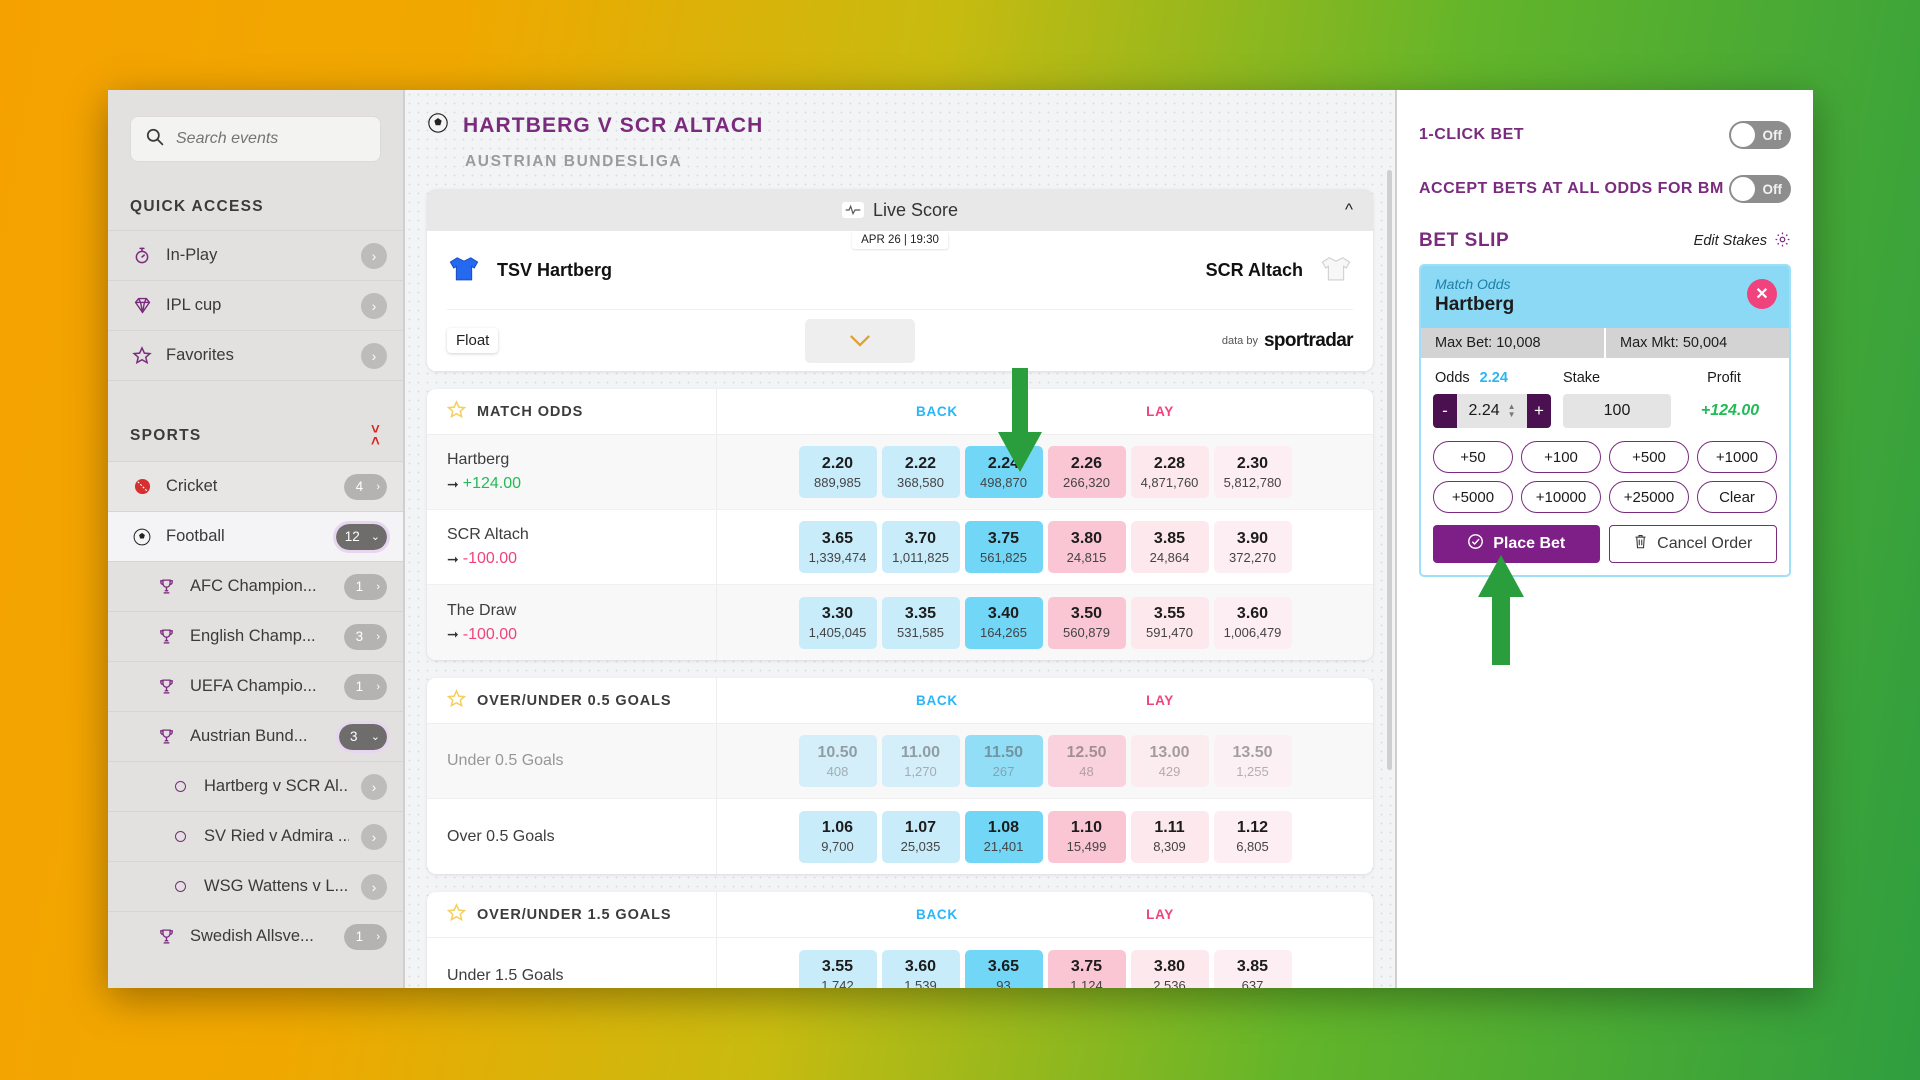  Describe the element at coordinates (255, 586) in the screenshot. I see `sidebar-item-afc-championship: AFC Champion... 1 ›` at that location.